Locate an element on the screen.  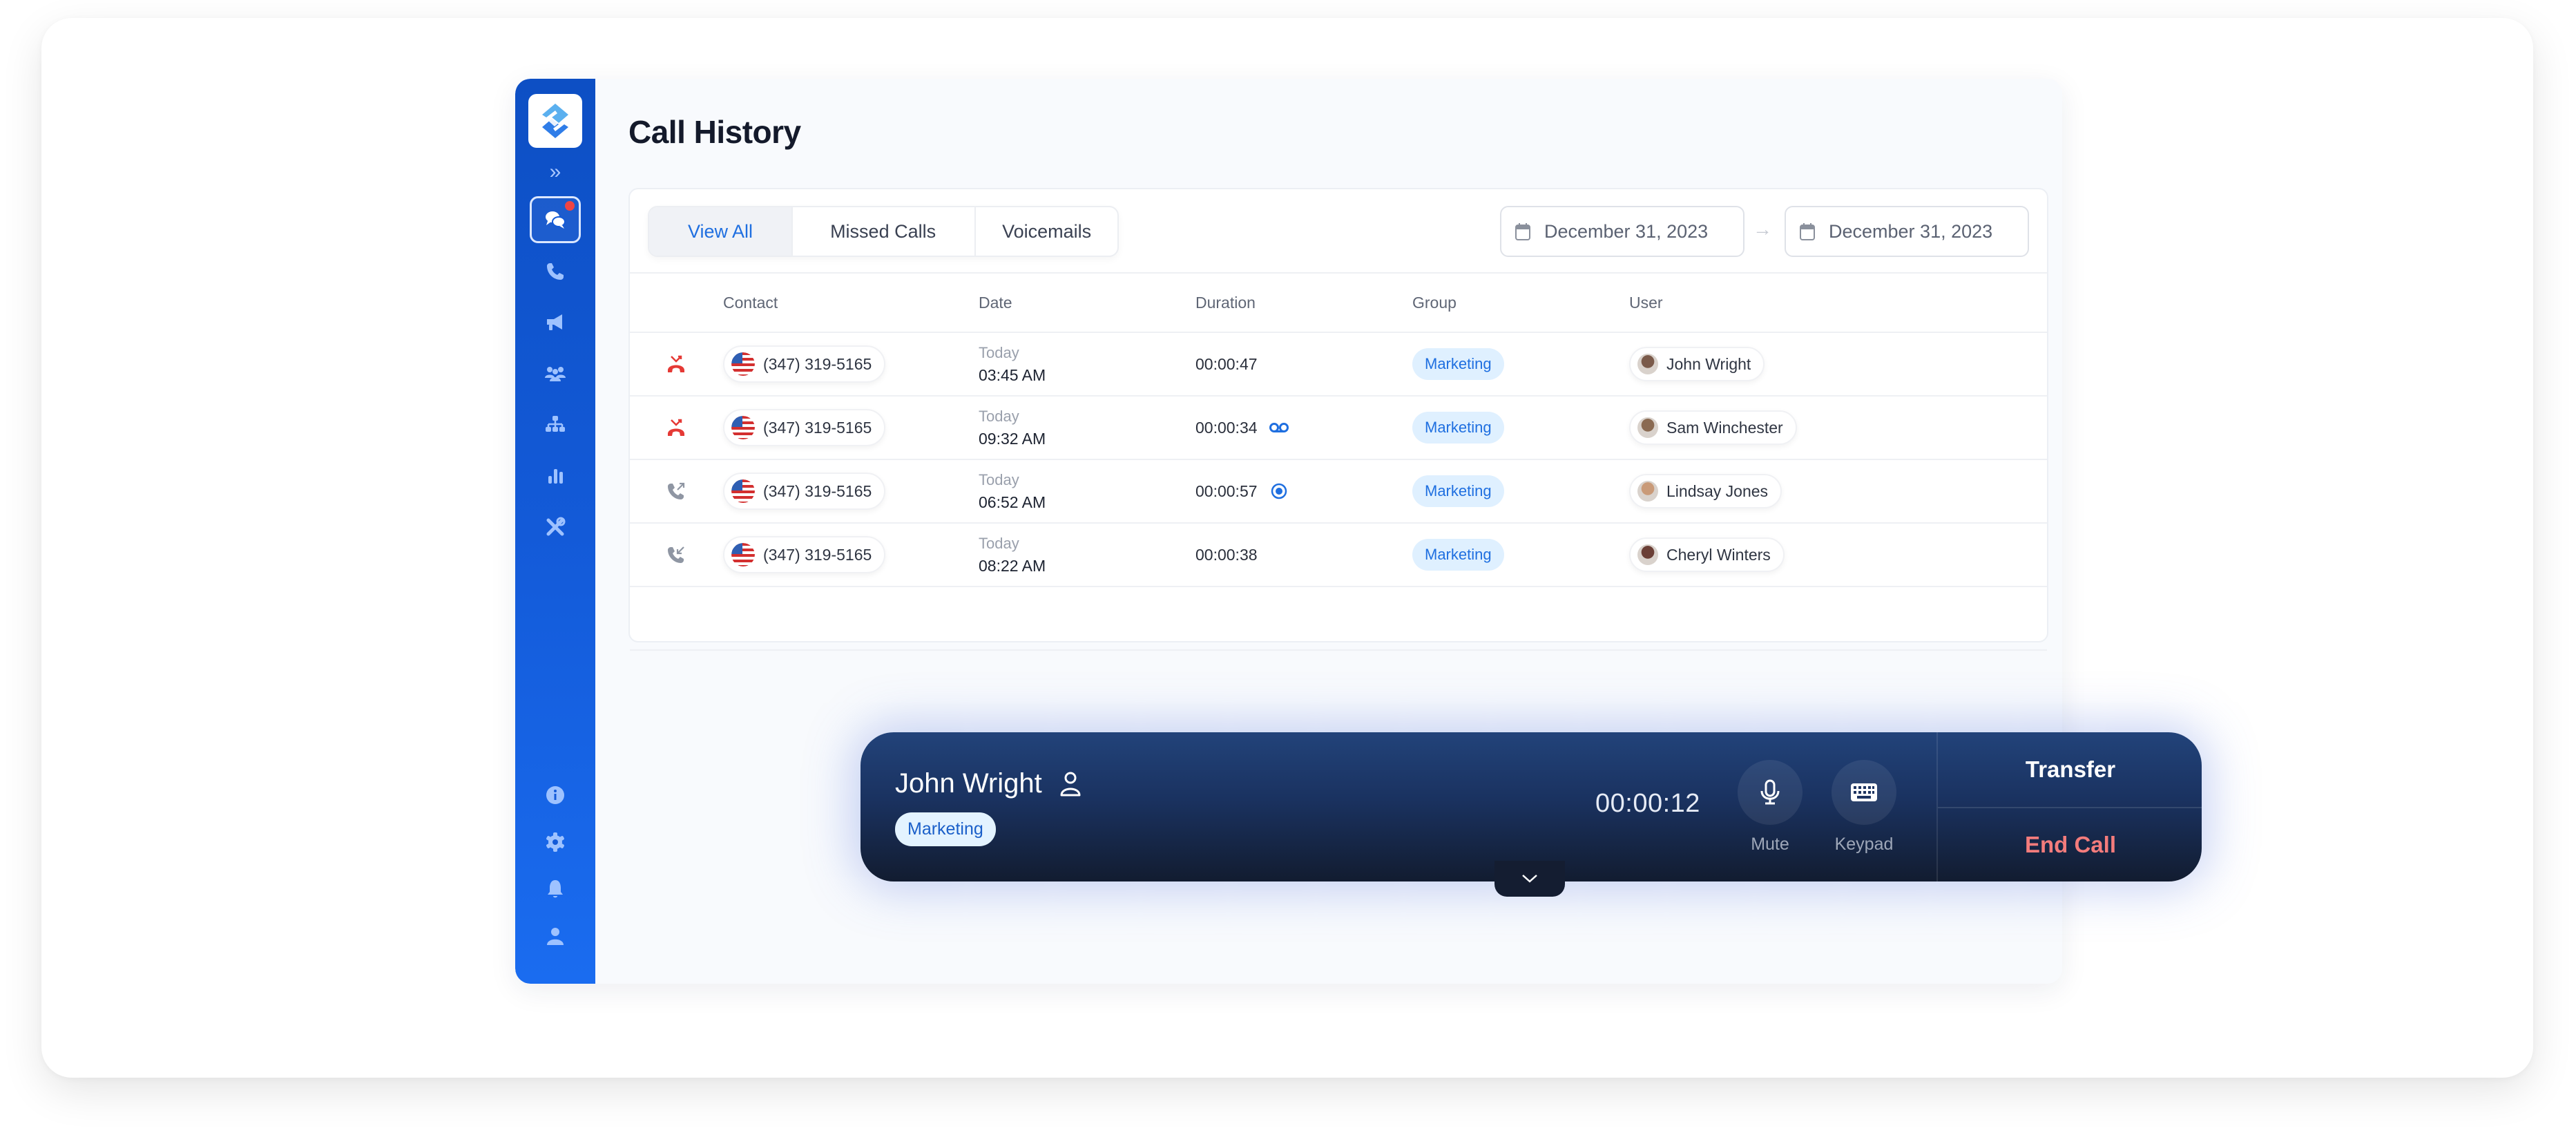
user-pill: Sam Winchester is located at coordinates (1713, 427).